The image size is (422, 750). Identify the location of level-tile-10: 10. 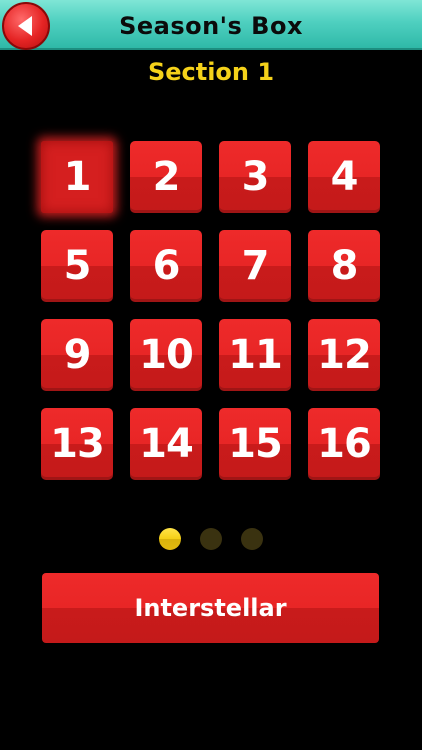
(166, 355).